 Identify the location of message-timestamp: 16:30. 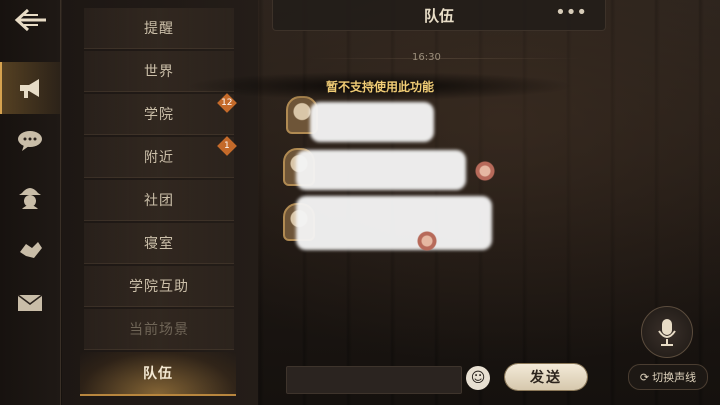
(426, 57).